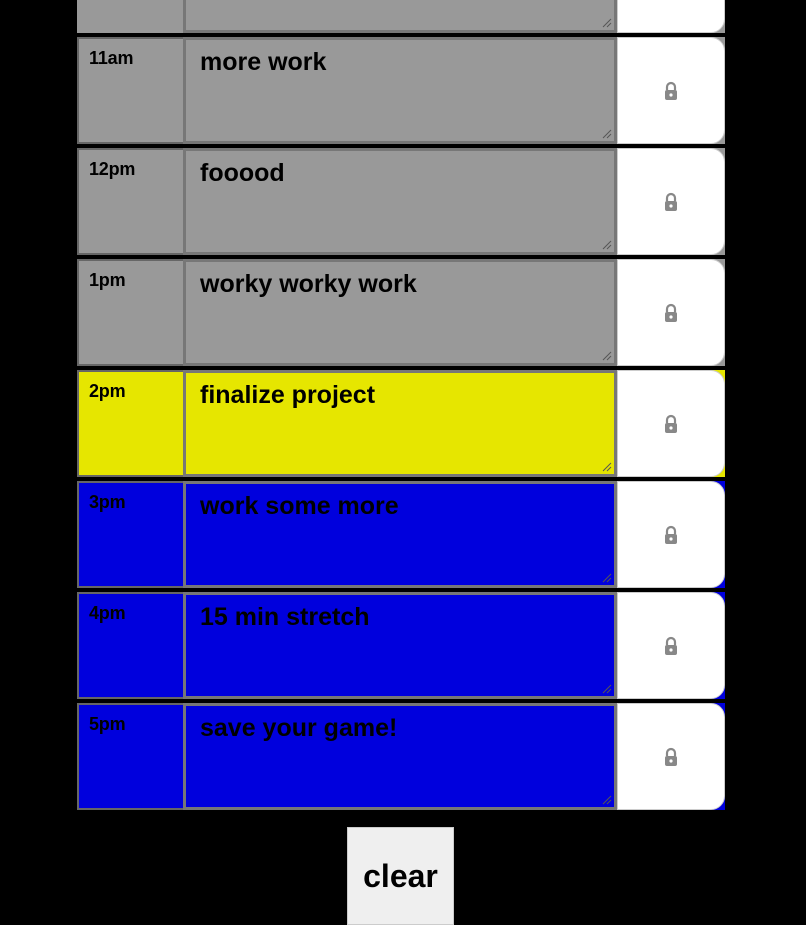  Describe the element at coordinates (299, 728) in the screenshot. I see `task-text: save your game!` at that location.